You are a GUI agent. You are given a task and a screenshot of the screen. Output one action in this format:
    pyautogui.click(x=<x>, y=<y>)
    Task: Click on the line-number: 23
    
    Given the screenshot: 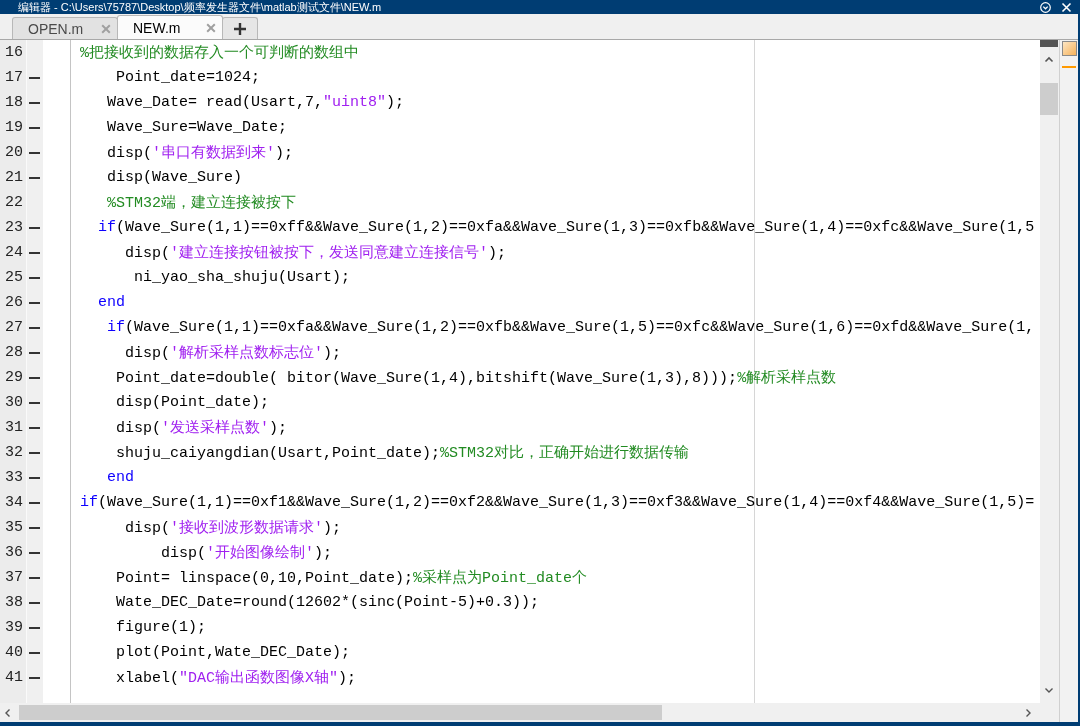 What is the action you would take?
    pyautogui.click(x=13, y=227)
    